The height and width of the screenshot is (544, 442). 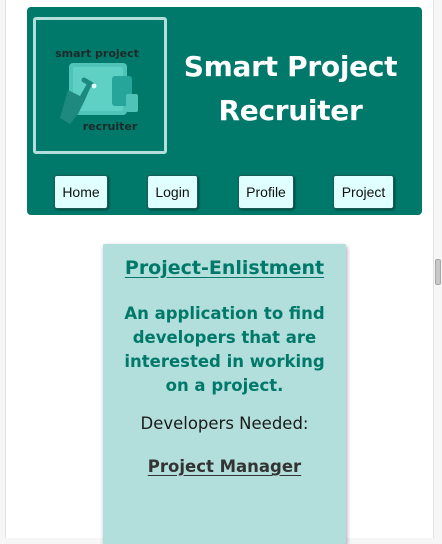 I want to click on nav-profile-button: Profile, so click(x=266, y=192).